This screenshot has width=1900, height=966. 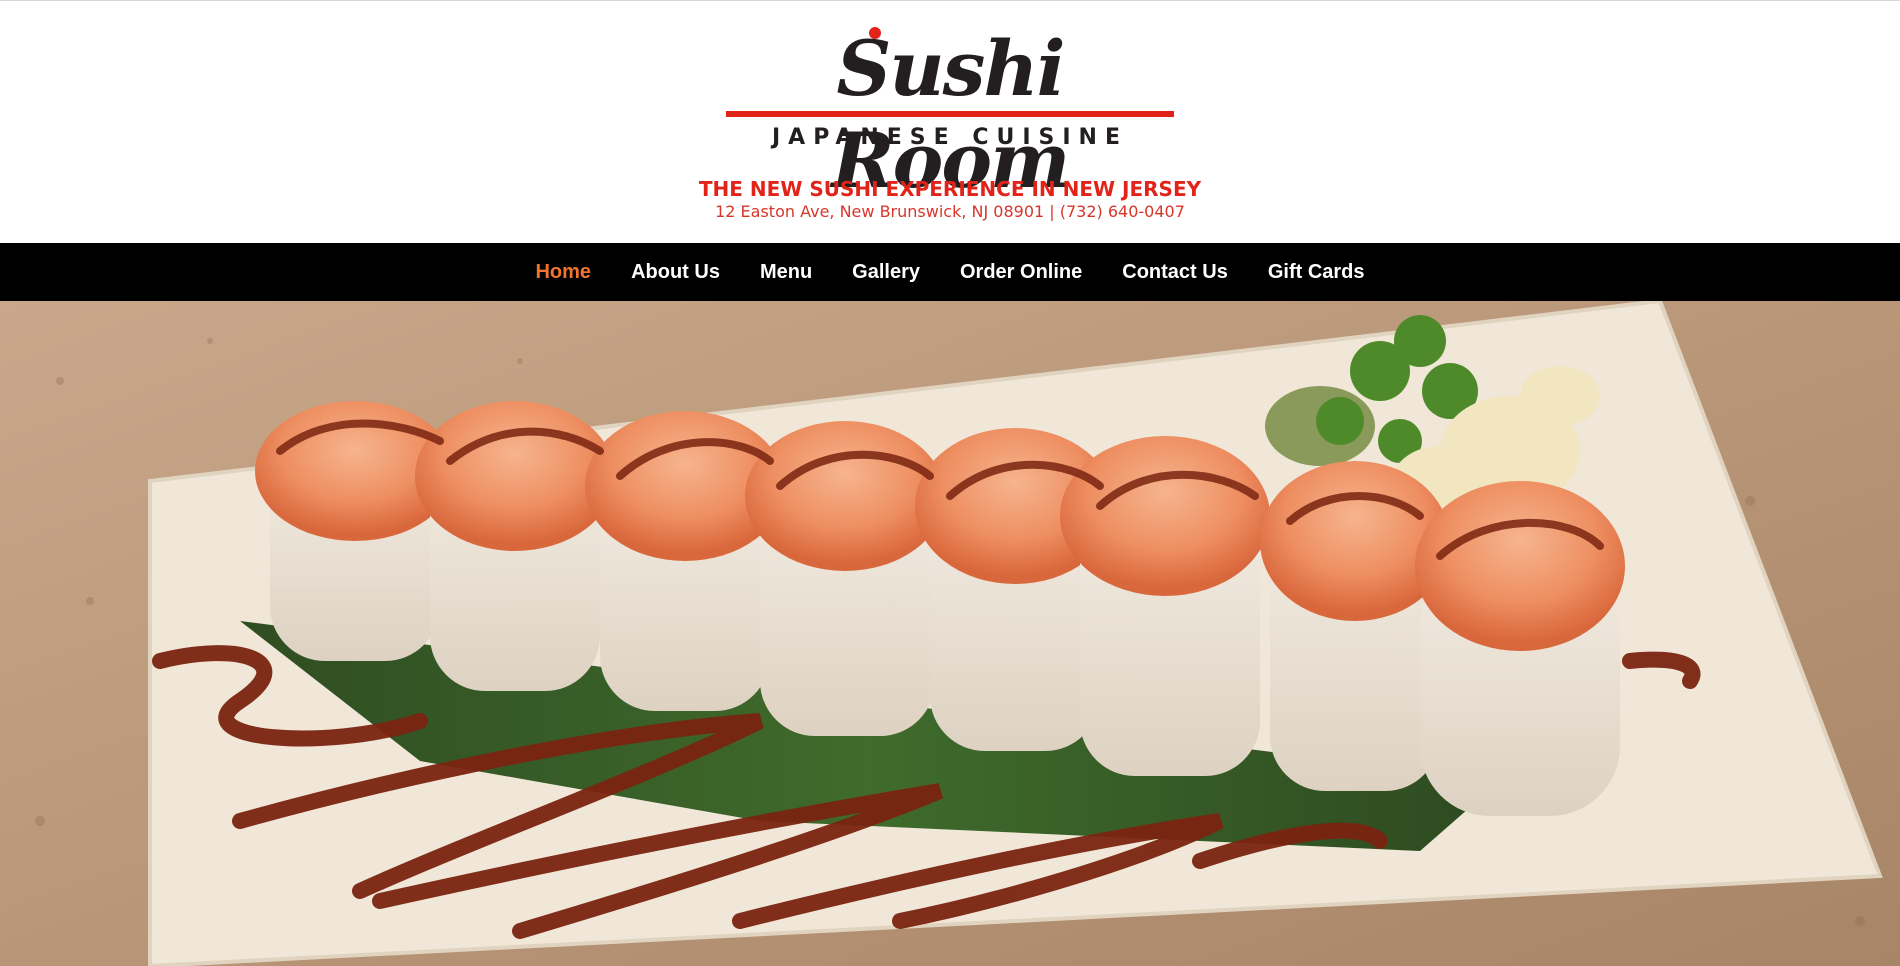 What do you see at coordinates (1175, 272) in the screenshot?
I see `nav-item-contact-us: Contact Us` at bounding box center [1175, 272].